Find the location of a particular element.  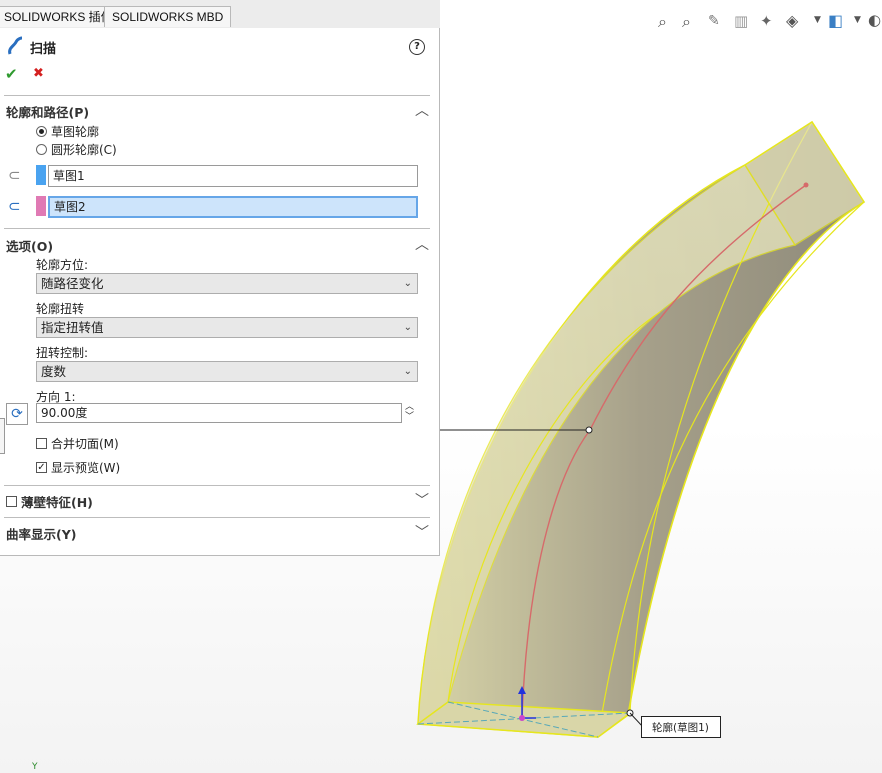

y-axis-label: Y is located at coordinates (35, 767).